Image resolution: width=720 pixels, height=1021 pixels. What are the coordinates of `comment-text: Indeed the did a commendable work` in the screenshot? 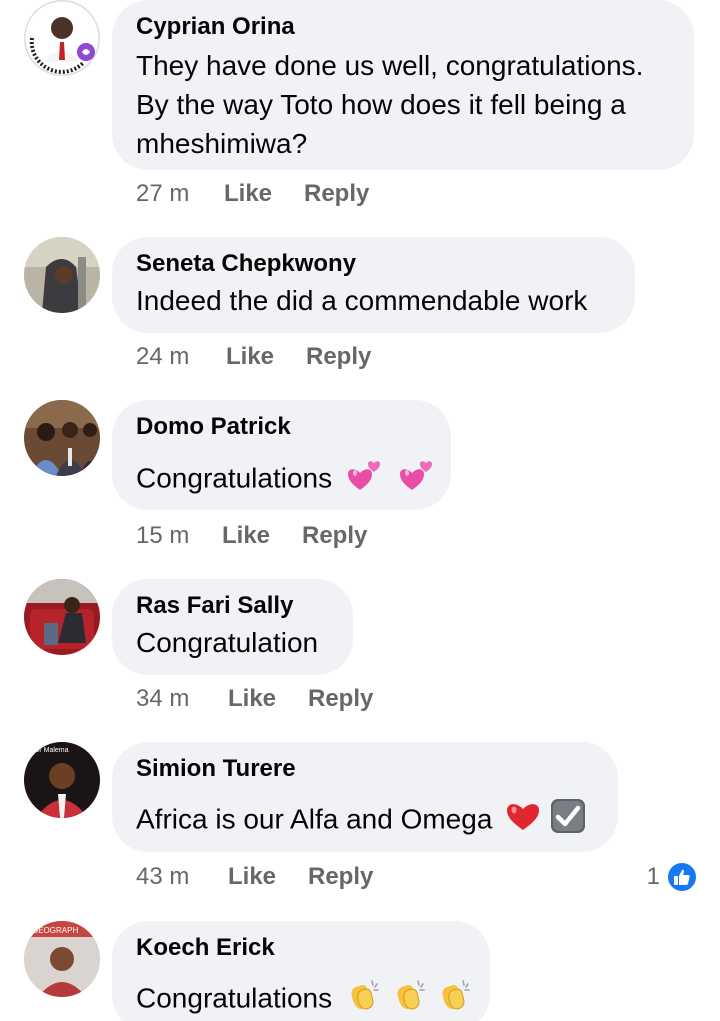 It's located at (373, 300).